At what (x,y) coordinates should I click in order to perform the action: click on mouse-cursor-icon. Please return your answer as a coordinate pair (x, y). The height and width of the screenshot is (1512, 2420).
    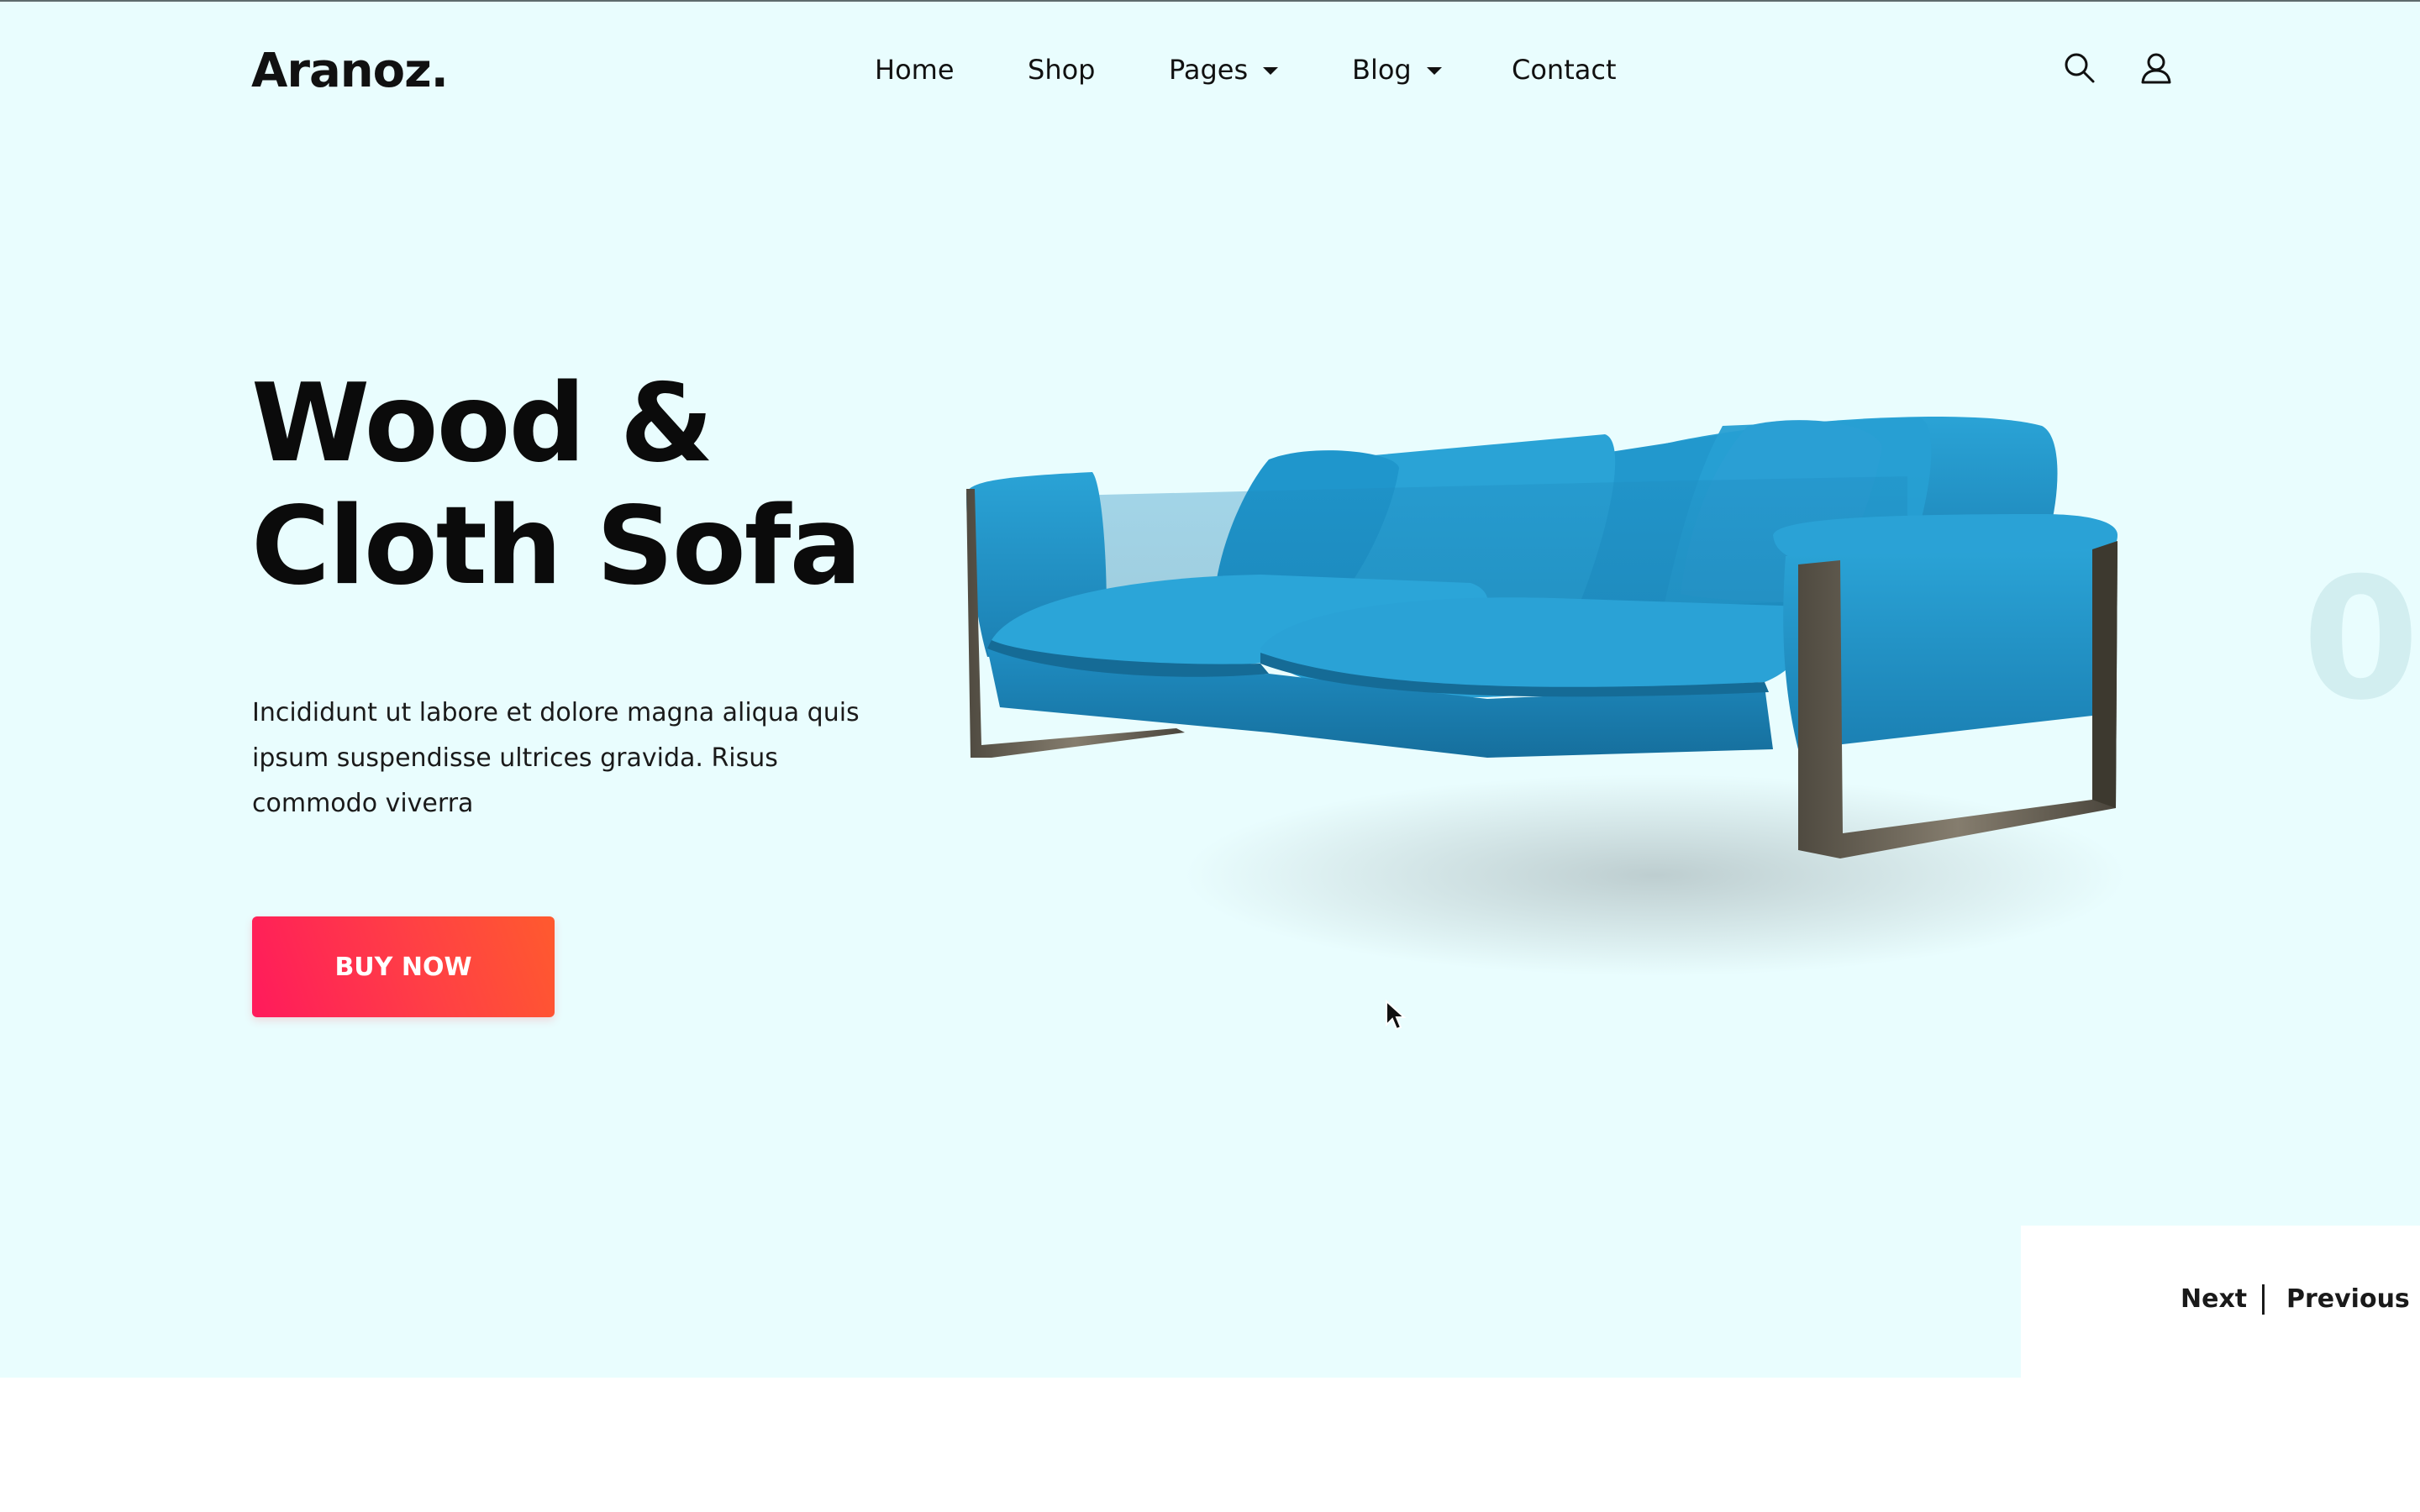
    Looking at the image, I should click on (1396, 1015).